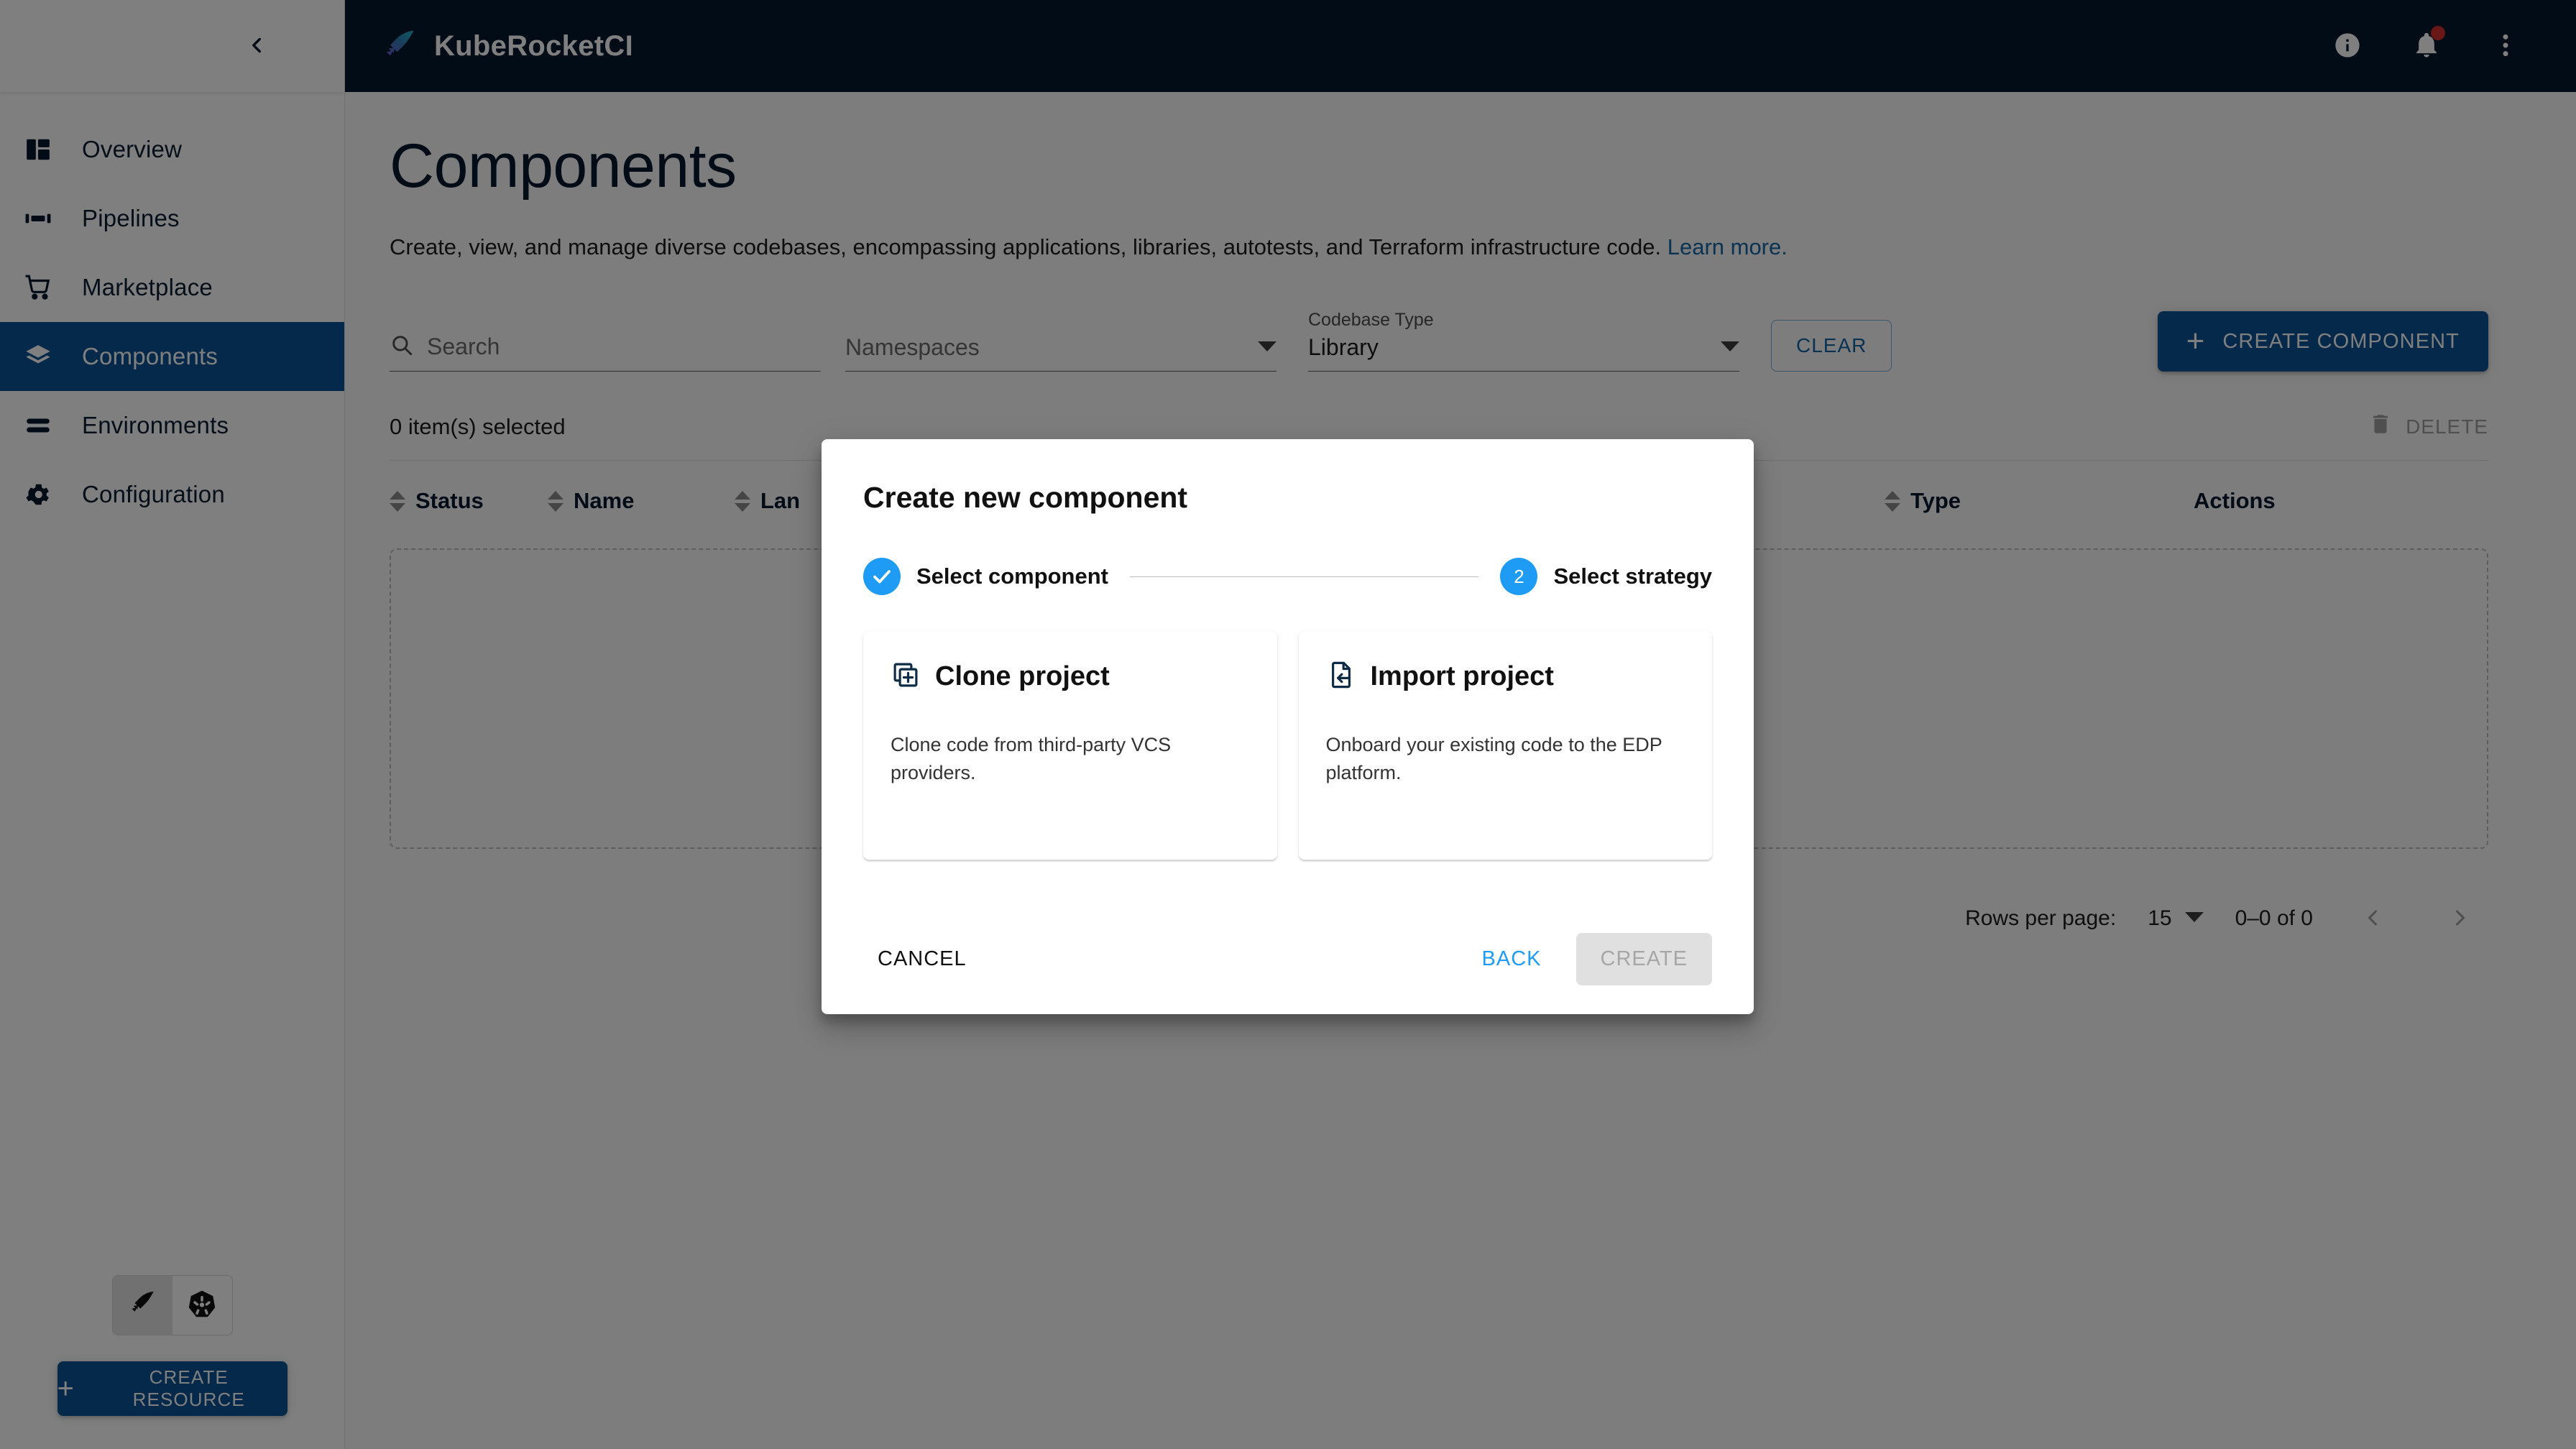  I want to click on dialog-stepper: Select component 2 Select strategy, so click(1288, 555).